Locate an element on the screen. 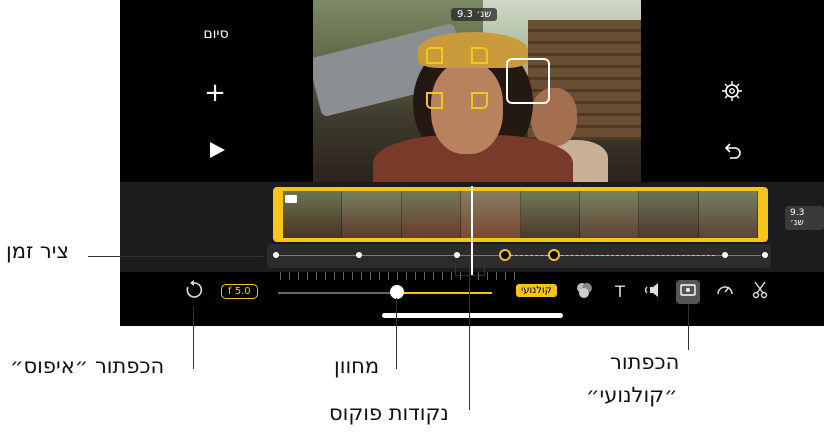 The width and height of the screenshot is (825, 434). thumbnail-strip is located at coordinates (520, 214).